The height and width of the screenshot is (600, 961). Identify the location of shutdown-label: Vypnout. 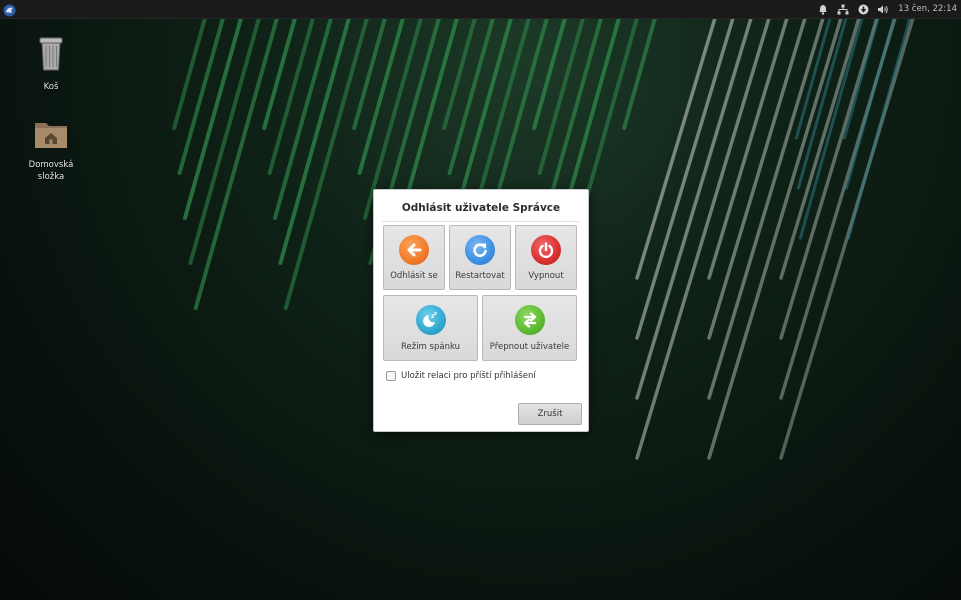
(546, 276).